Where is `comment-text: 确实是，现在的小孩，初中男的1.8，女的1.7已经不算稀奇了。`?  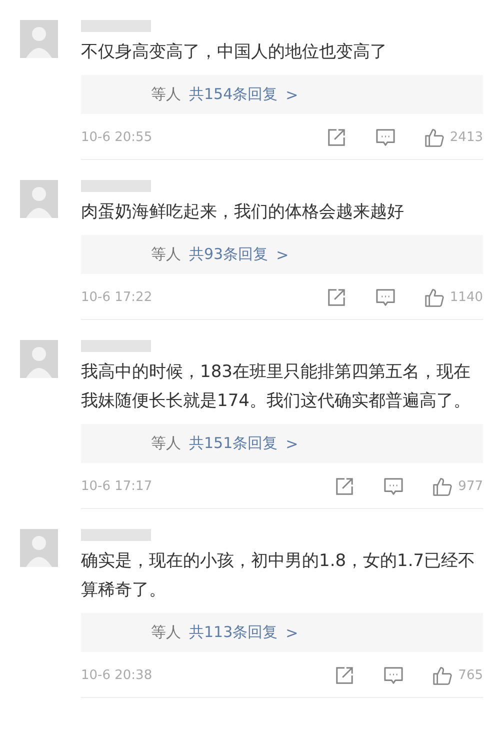 comment-text: 确实是，现在的小孩，初中男的1.8，女的1.7已经不算稀奇了。 is located at coordinates (278, 576).